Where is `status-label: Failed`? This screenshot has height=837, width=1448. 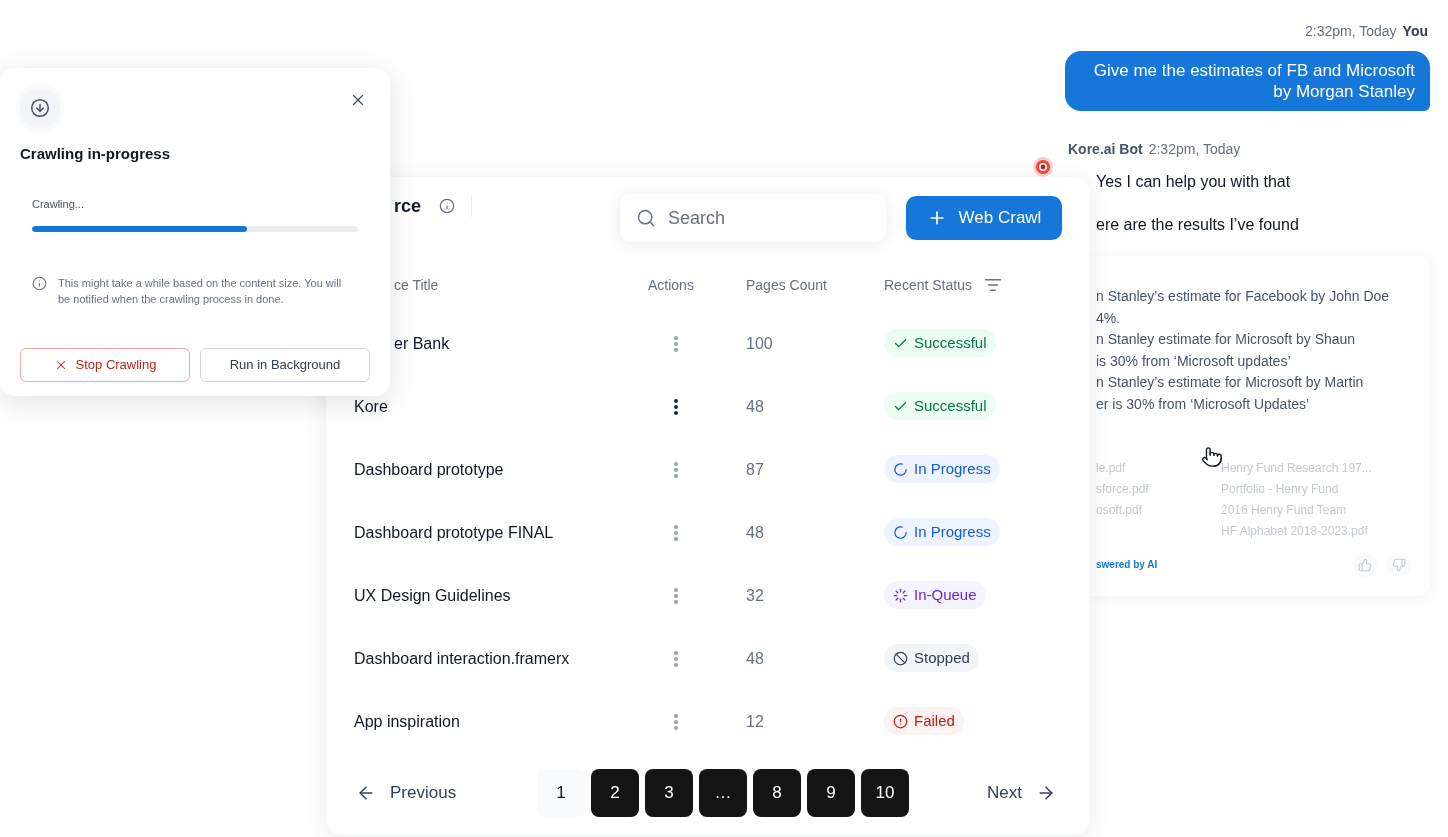 status-label: Failed is located at coordinates (934, 721).